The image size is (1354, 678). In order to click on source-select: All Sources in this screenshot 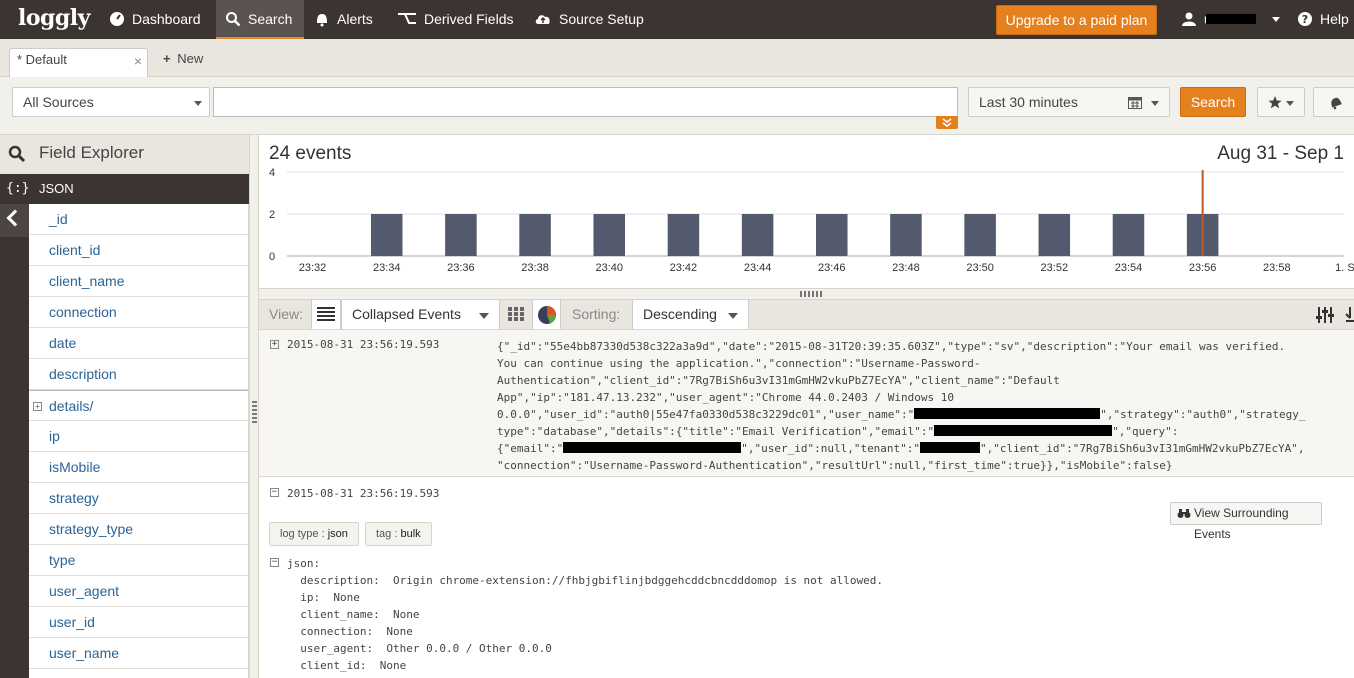, I will do `click(111, 102)`.